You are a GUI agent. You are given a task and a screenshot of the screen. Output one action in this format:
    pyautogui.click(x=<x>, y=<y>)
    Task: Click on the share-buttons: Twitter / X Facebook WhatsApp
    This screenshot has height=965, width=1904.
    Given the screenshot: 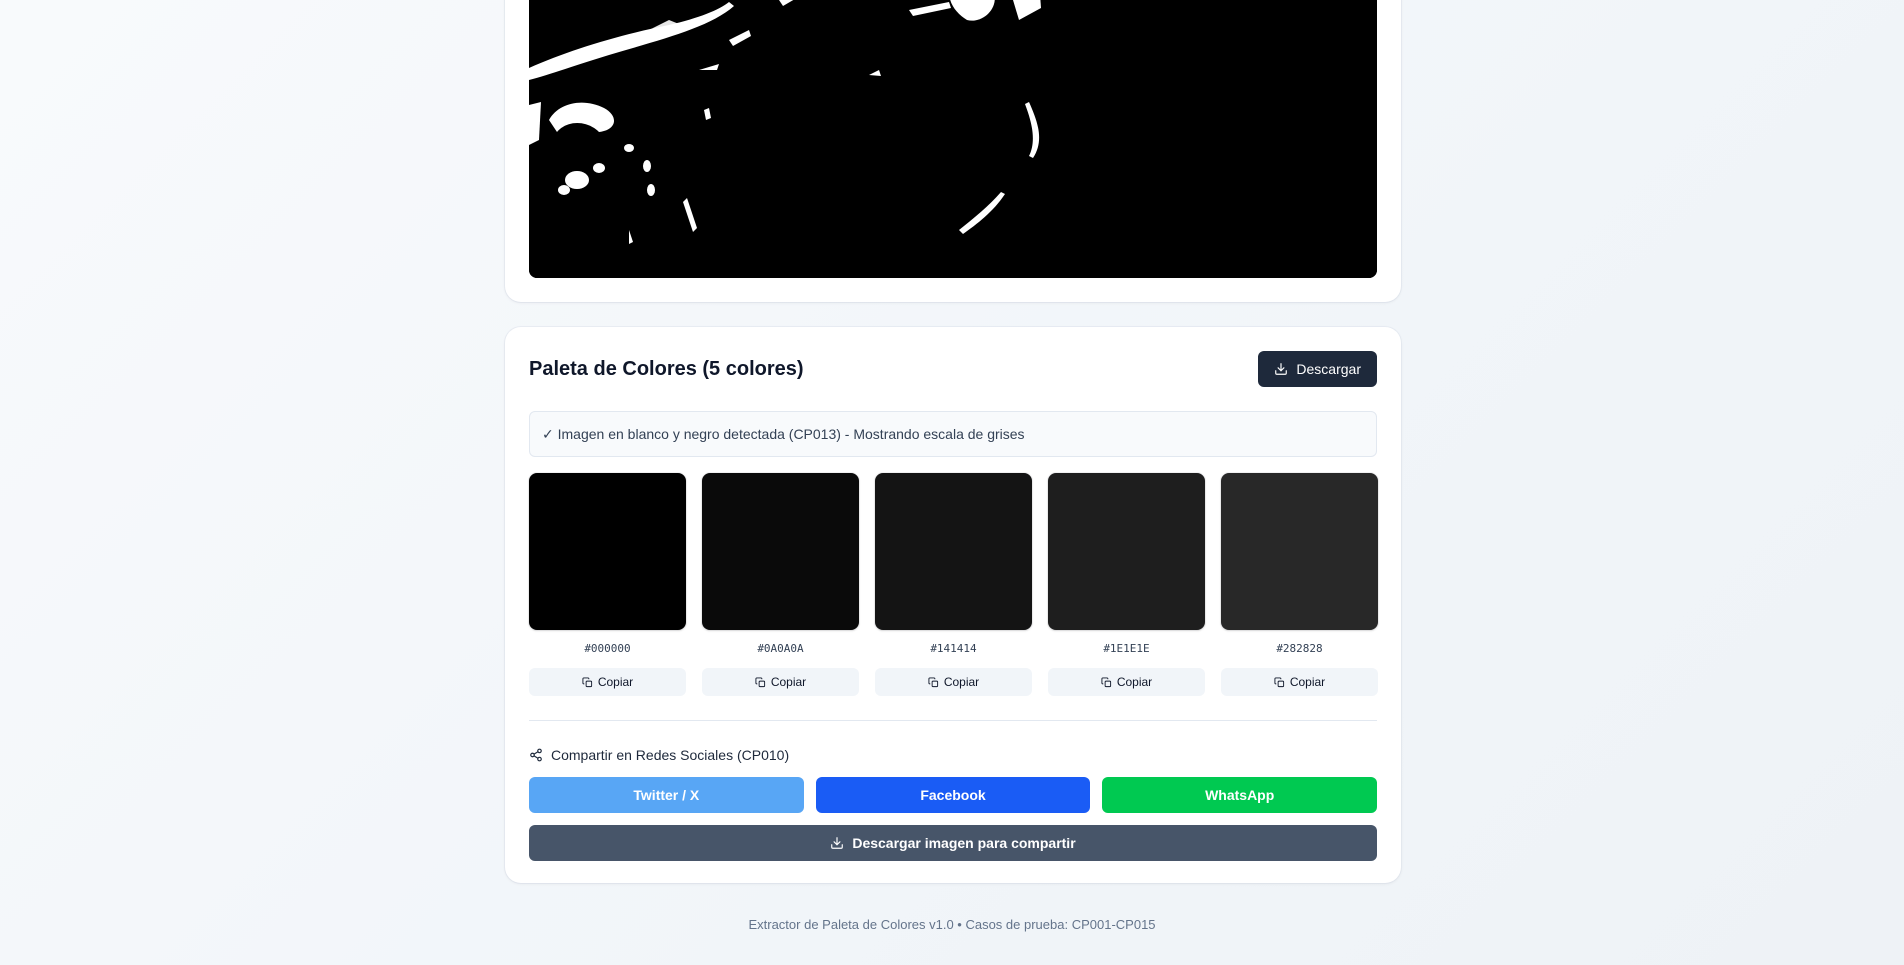 What is the action you would take?
    pyautogui.click(x=953, y=795)
    